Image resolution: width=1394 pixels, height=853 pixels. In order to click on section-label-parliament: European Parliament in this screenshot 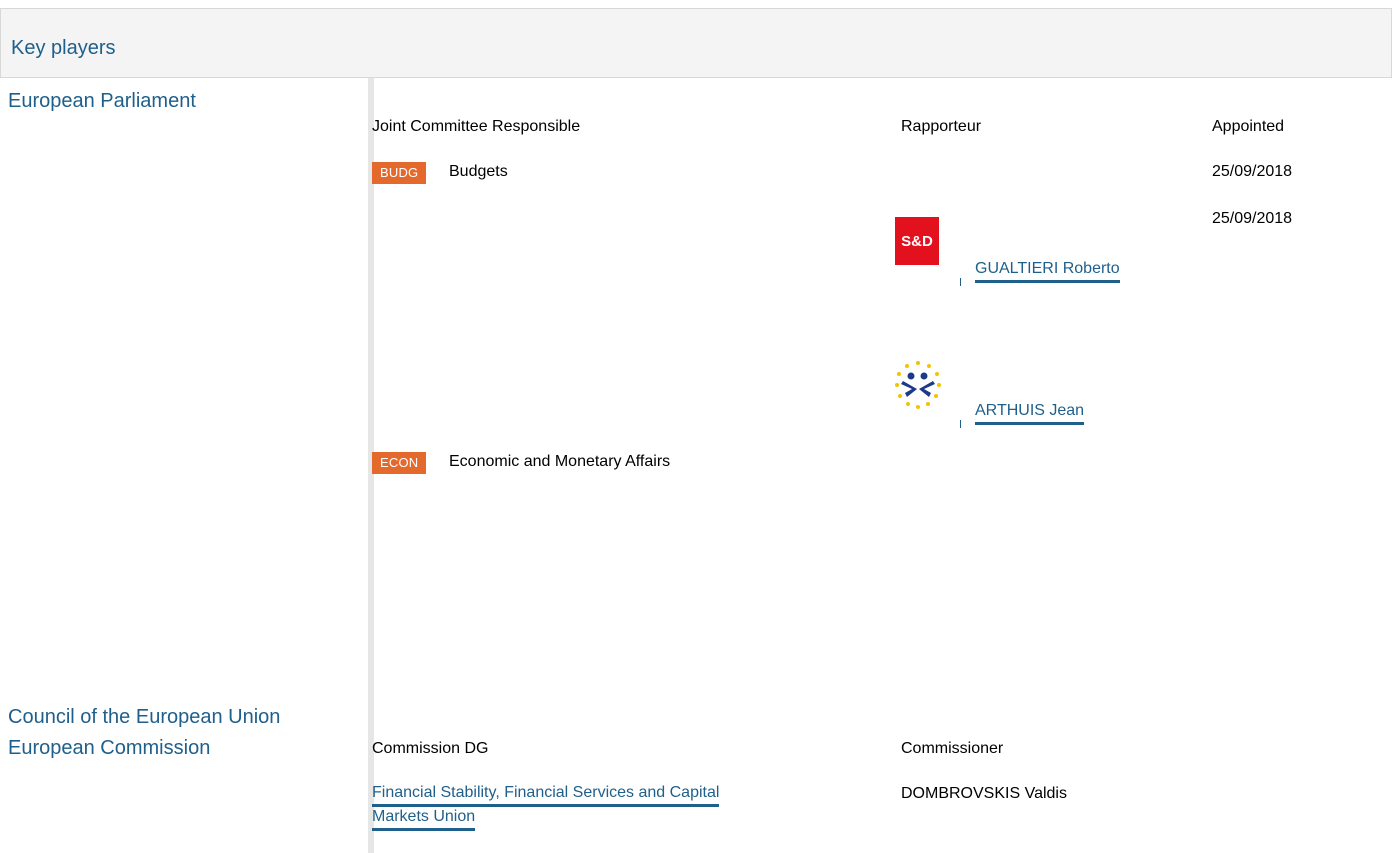, I will do `click(102, 101)`.